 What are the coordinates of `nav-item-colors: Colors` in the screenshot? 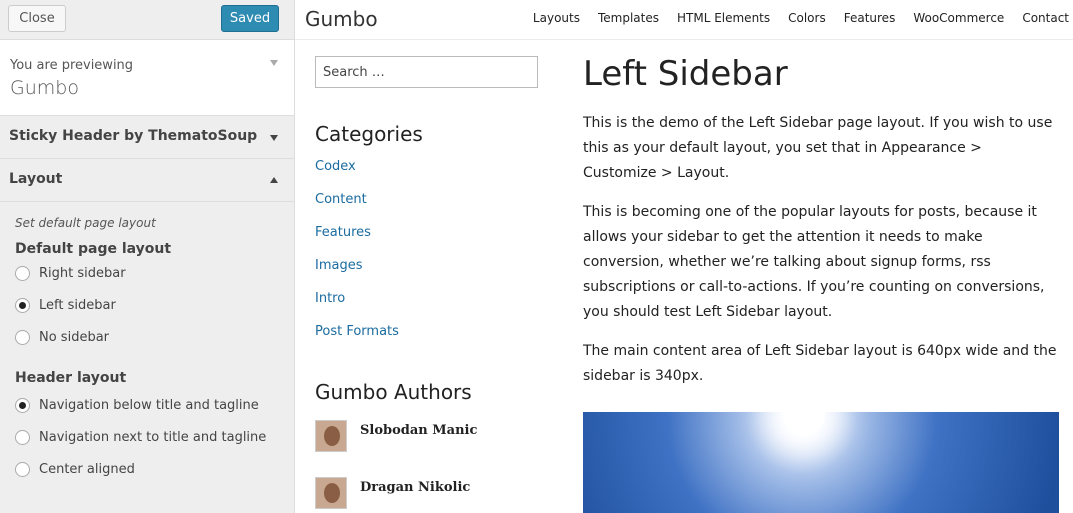 It's located at (807, 18).